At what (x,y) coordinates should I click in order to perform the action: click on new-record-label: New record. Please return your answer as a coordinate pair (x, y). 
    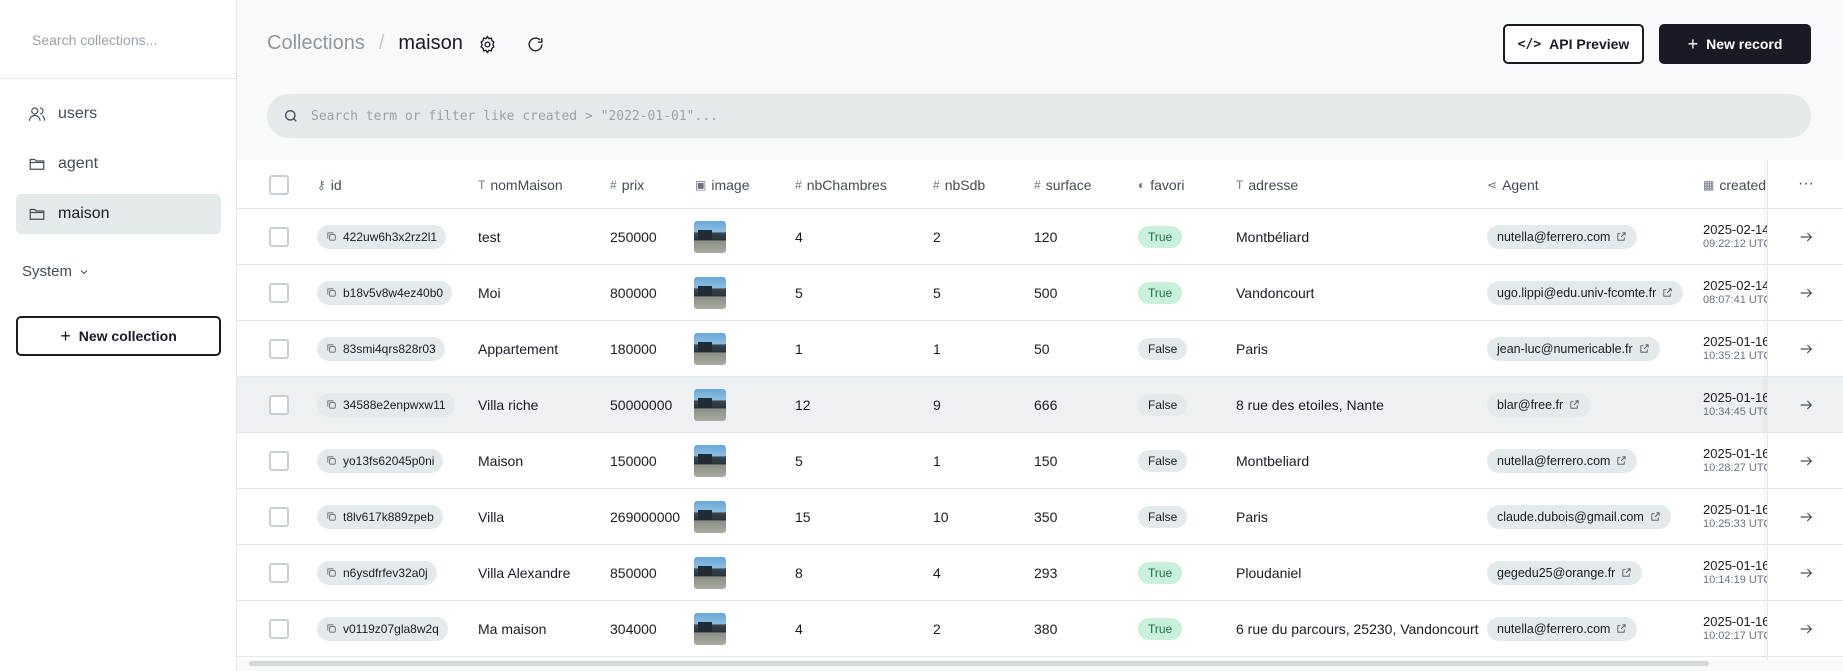
    Looking at the image, I should click on (1744, 44).